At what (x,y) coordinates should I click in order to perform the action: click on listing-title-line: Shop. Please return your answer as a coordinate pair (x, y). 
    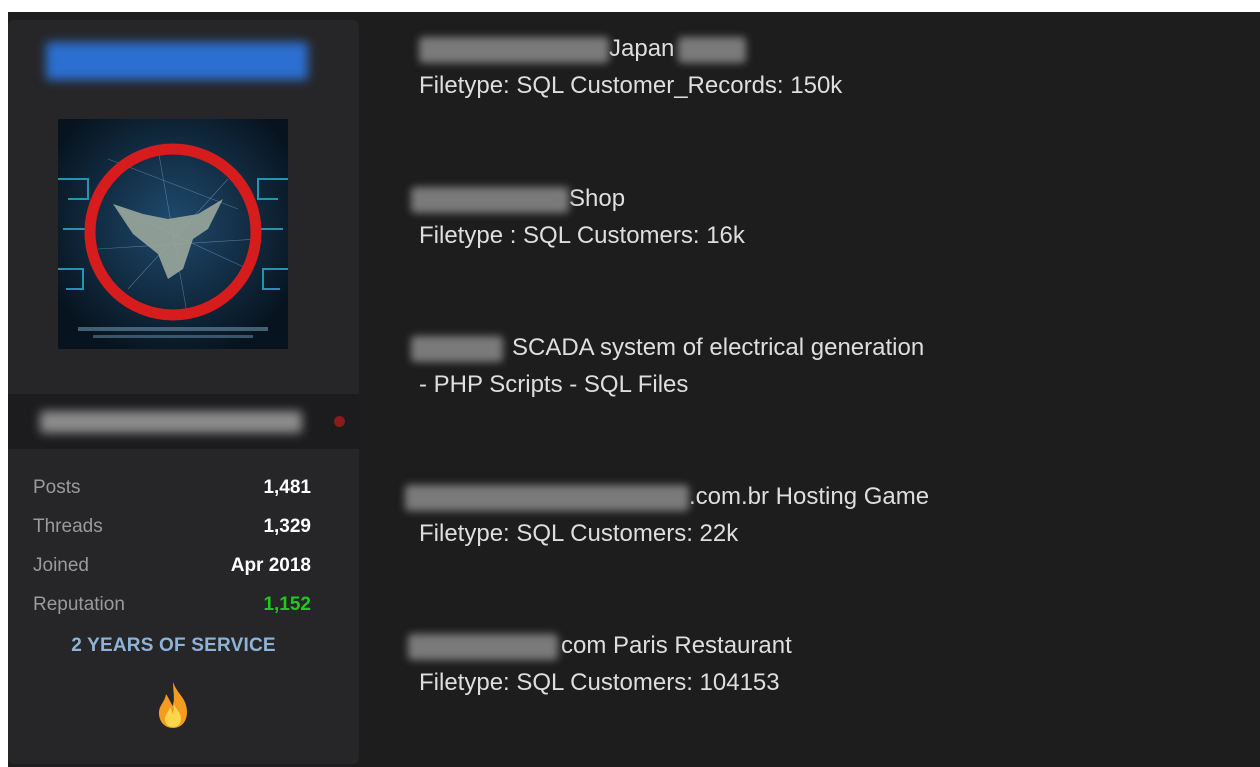
    Looking at the image, I should click on (575, 198).